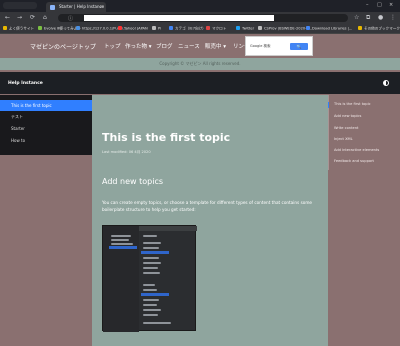 The height and width of the screenshot is (346, 400). Describe the element at coordinates (133, 181) in the screenshot. I see `section-heading: Add new topics` at that location.